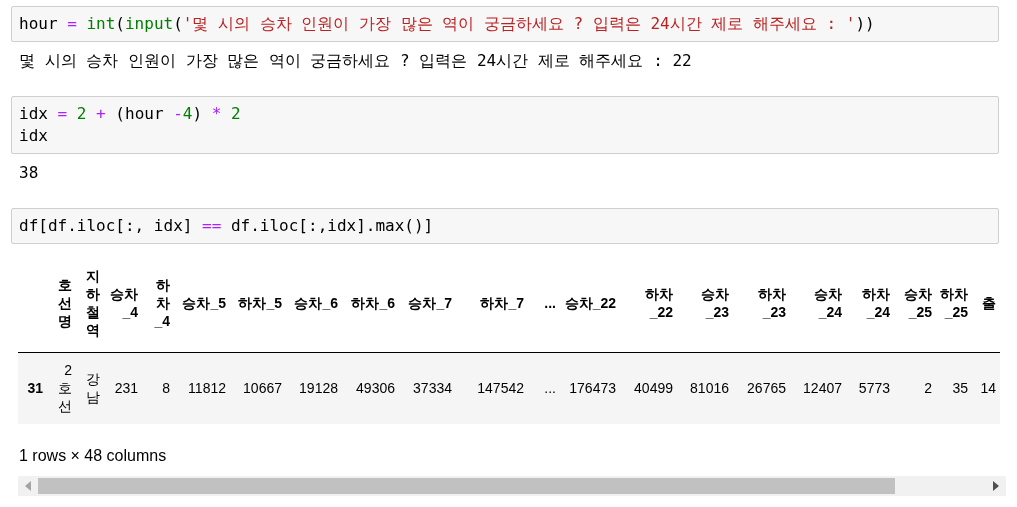 The image size is (1017, 507). What do you see at coordinates (29, 173) in the screenshot?
I see `output-text: 38` at bounding box center [29, 173].